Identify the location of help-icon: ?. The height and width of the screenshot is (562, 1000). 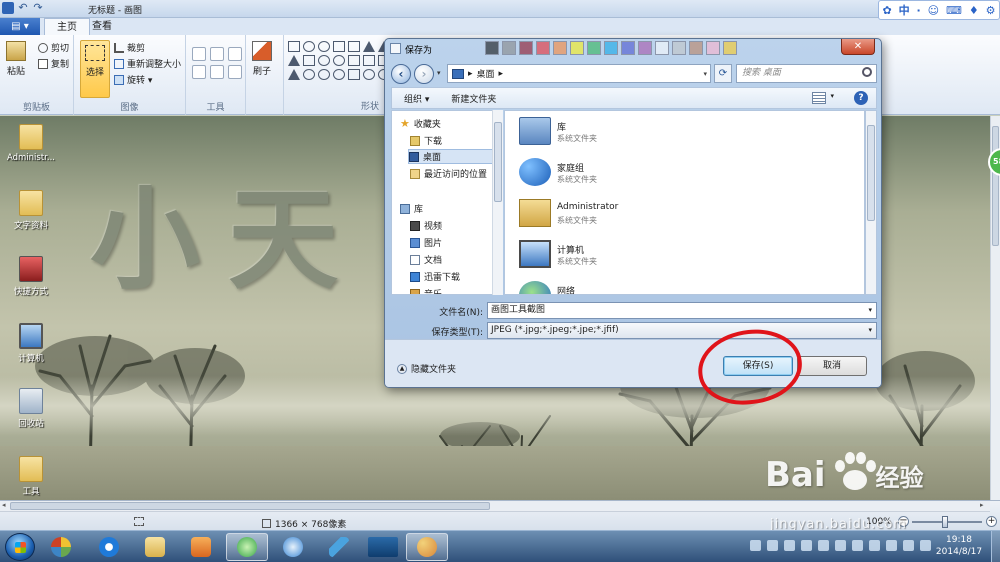
(861, 98).